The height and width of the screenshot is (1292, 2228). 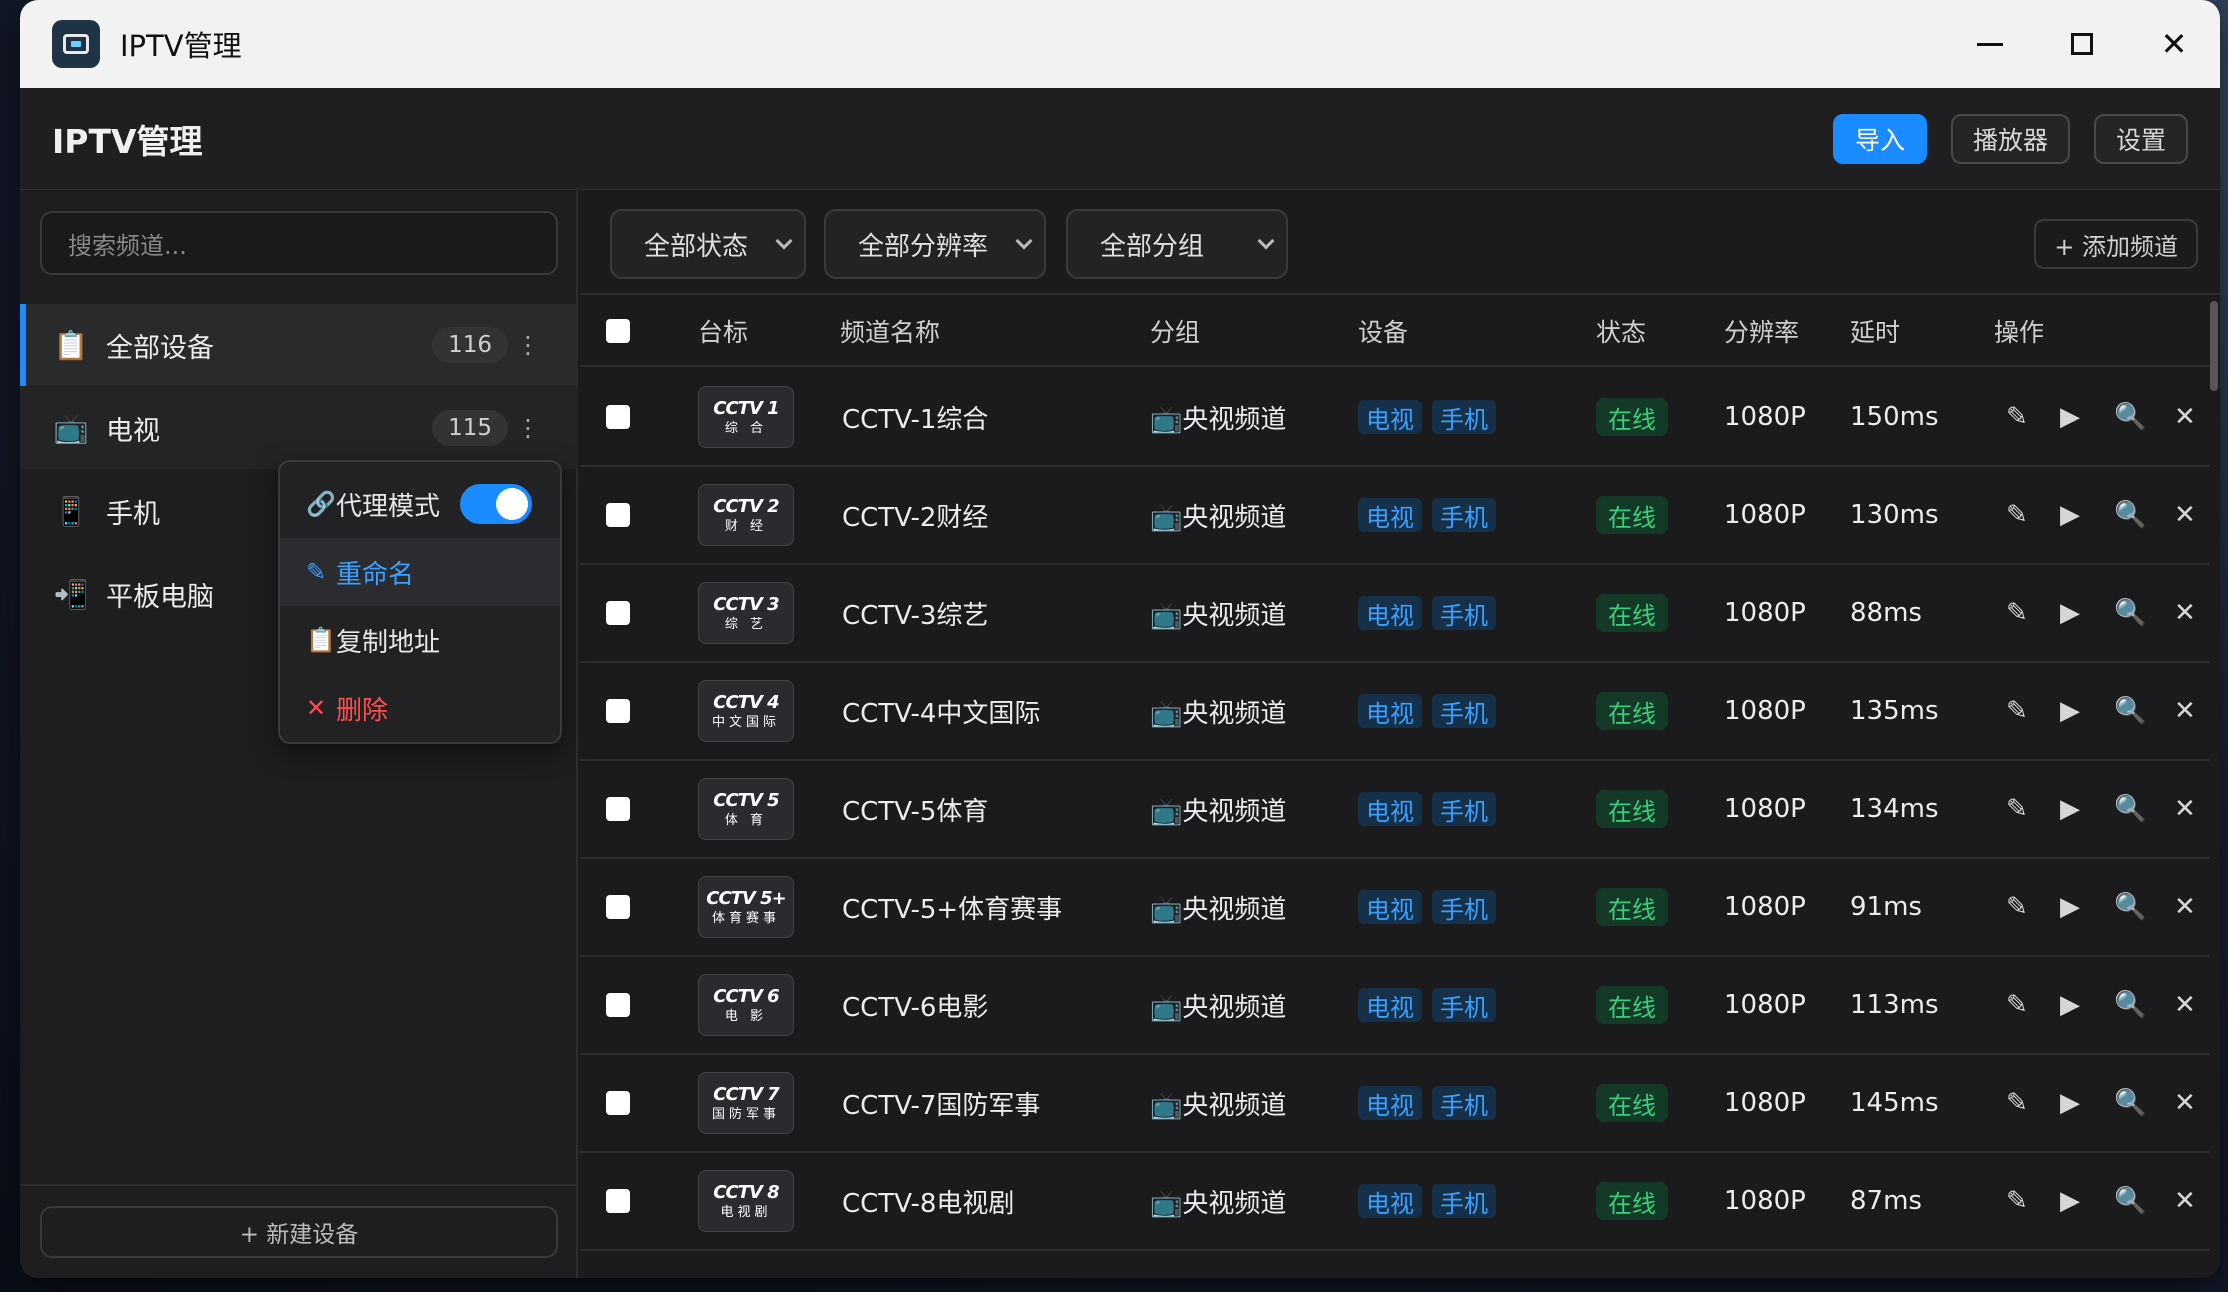 I want to click on select-all-checkbox, so click(x=618, y=331).